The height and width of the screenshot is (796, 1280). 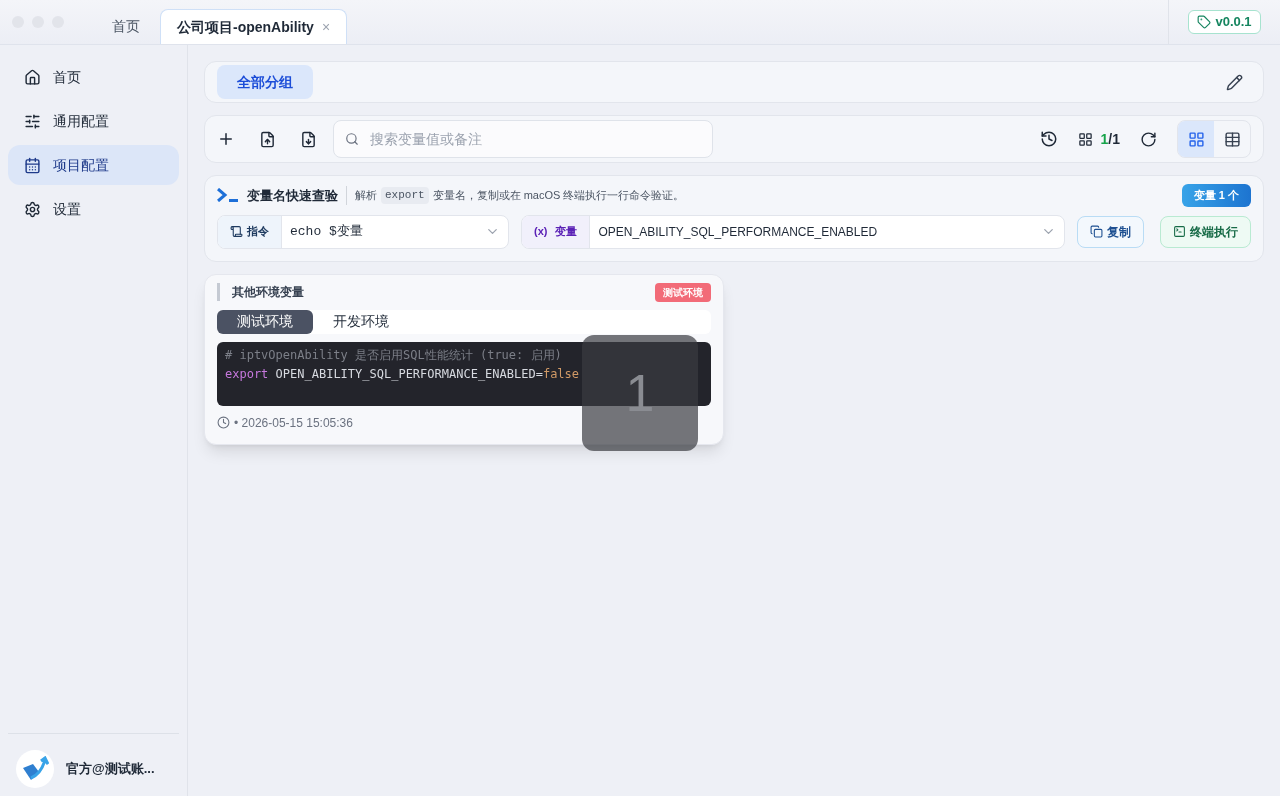 What do you see at coordinates (32, 165) in the screenshot?
I see `calendar-icon` at bounding box center [32, 165].